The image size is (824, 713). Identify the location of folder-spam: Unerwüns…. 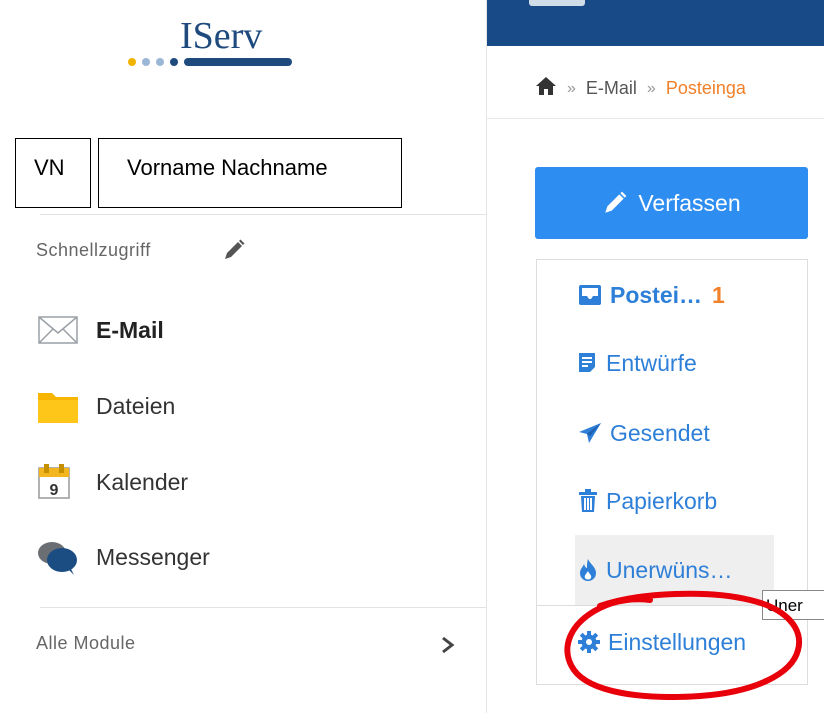
(655, 570).